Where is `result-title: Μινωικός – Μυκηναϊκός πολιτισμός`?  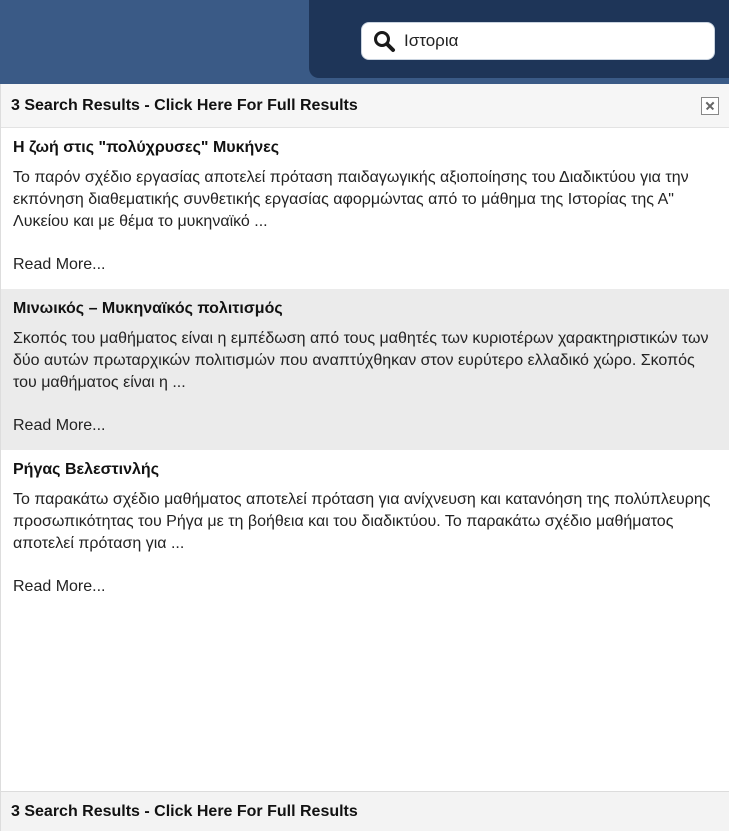
result-title: Μινωικός – Μυκηναϊκός πολιτισμός is located at coordinates (365, 309).